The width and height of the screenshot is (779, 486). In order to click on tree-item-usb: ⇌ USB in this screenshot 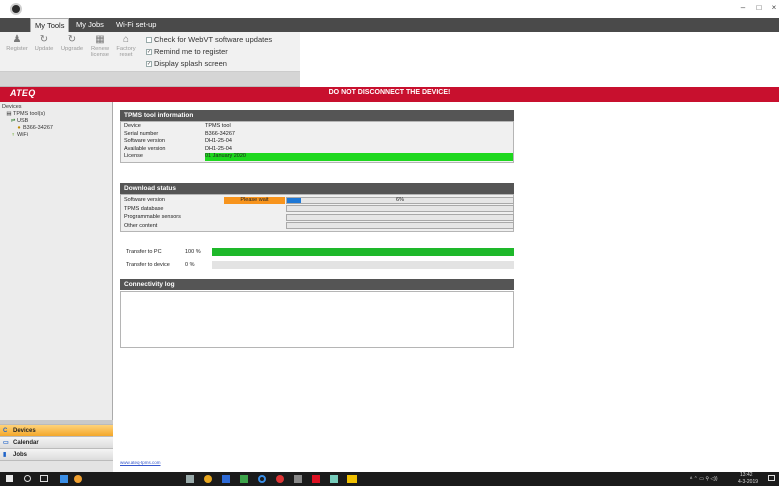, I will do `click(56, 121)`.